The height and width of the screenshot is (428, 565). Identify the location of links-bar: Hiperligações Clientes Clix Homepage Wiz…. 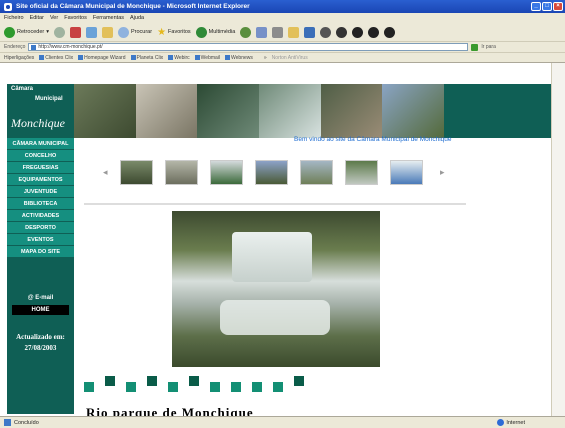
(282, 57).